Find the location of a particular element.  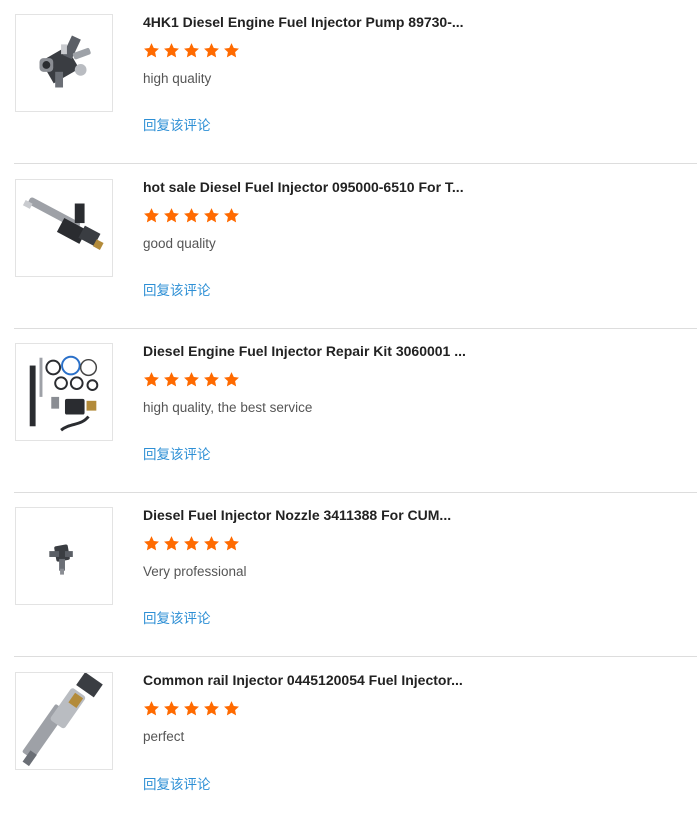

fuel-pump-product-image is located at coordinates (64, 63).